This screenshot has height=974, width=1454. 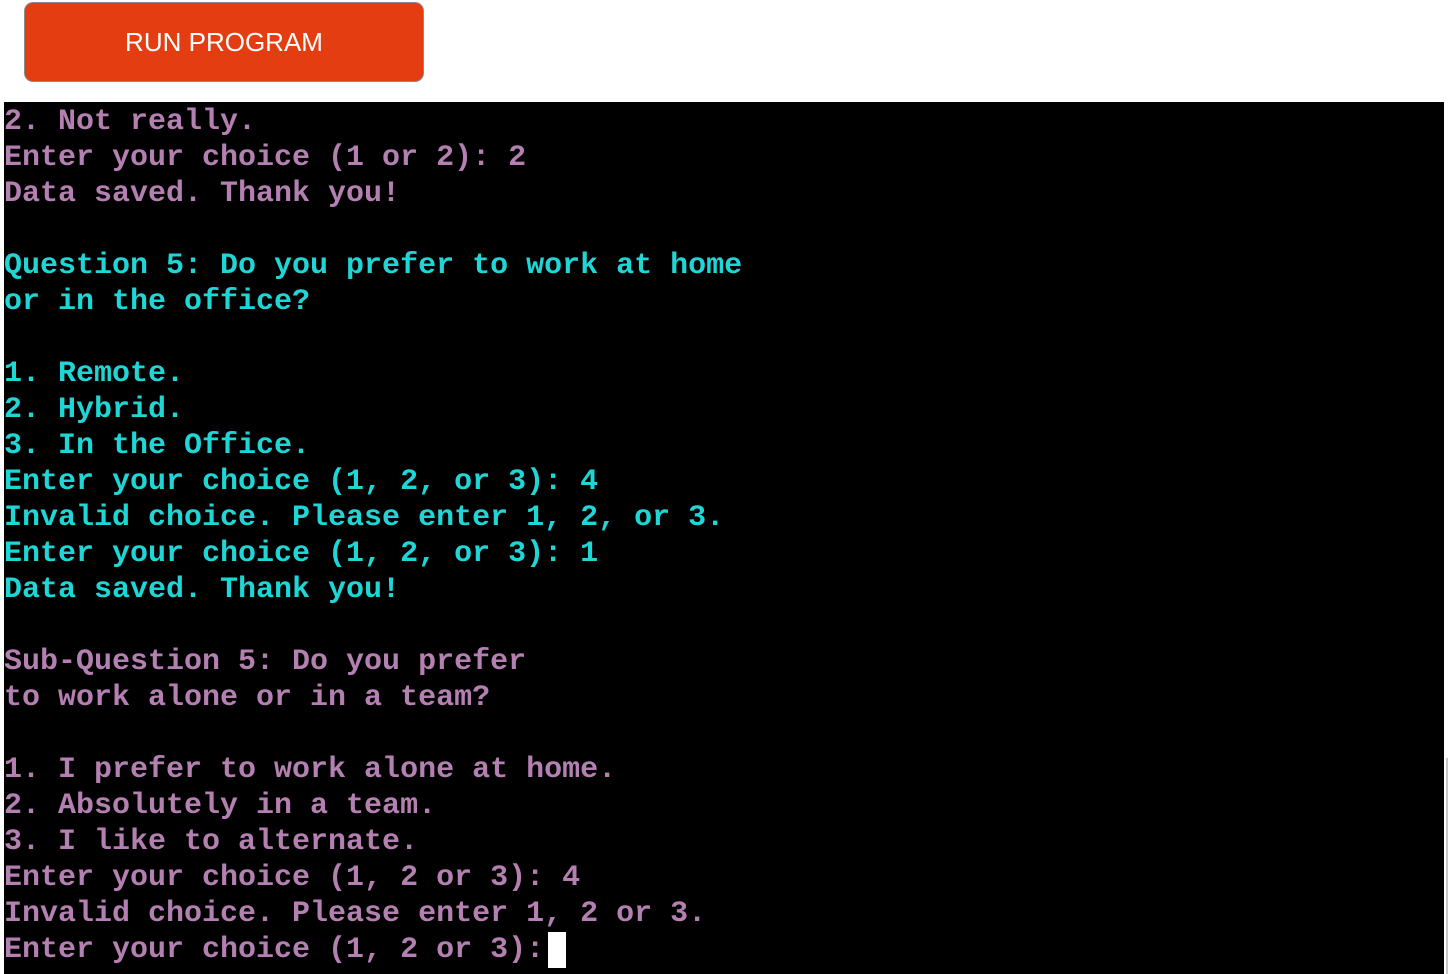 I want to click on terminal-line: 3. I like to alternate., so click(x=211, y=842).